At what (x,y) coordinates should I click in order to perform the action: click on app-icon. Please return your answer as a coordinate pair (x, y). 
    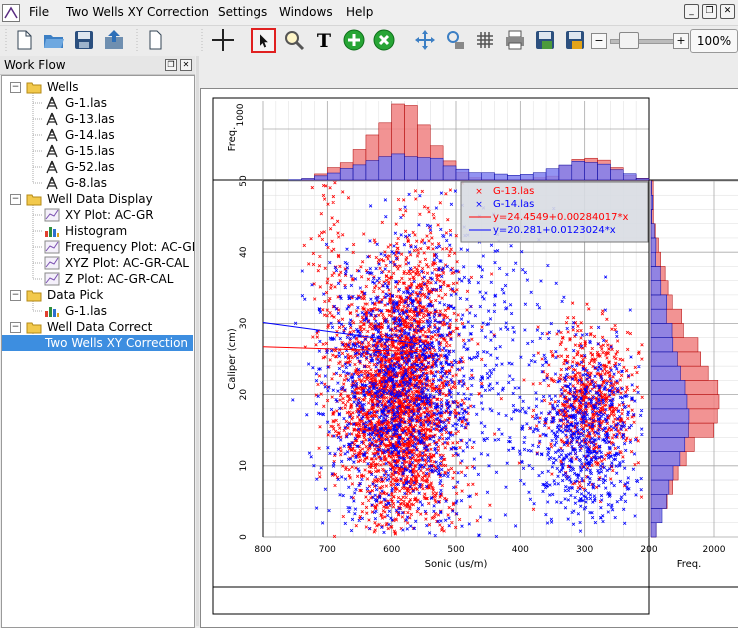
    Looking at the image, I should click on (11, 13).